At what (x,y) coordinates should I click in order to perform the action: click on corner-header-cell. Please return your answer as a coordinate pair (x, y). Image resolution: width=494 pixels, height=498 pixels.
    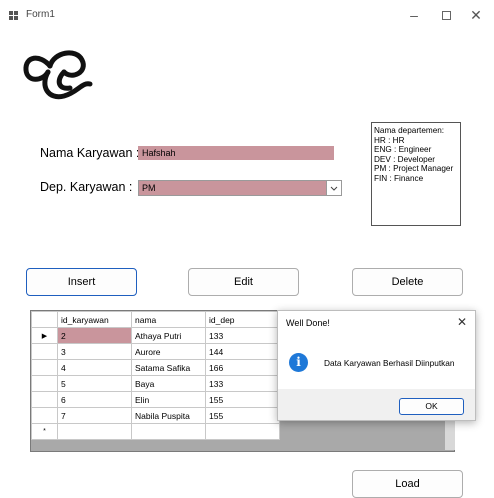
    Looking at the image, I should click on (44, 319).